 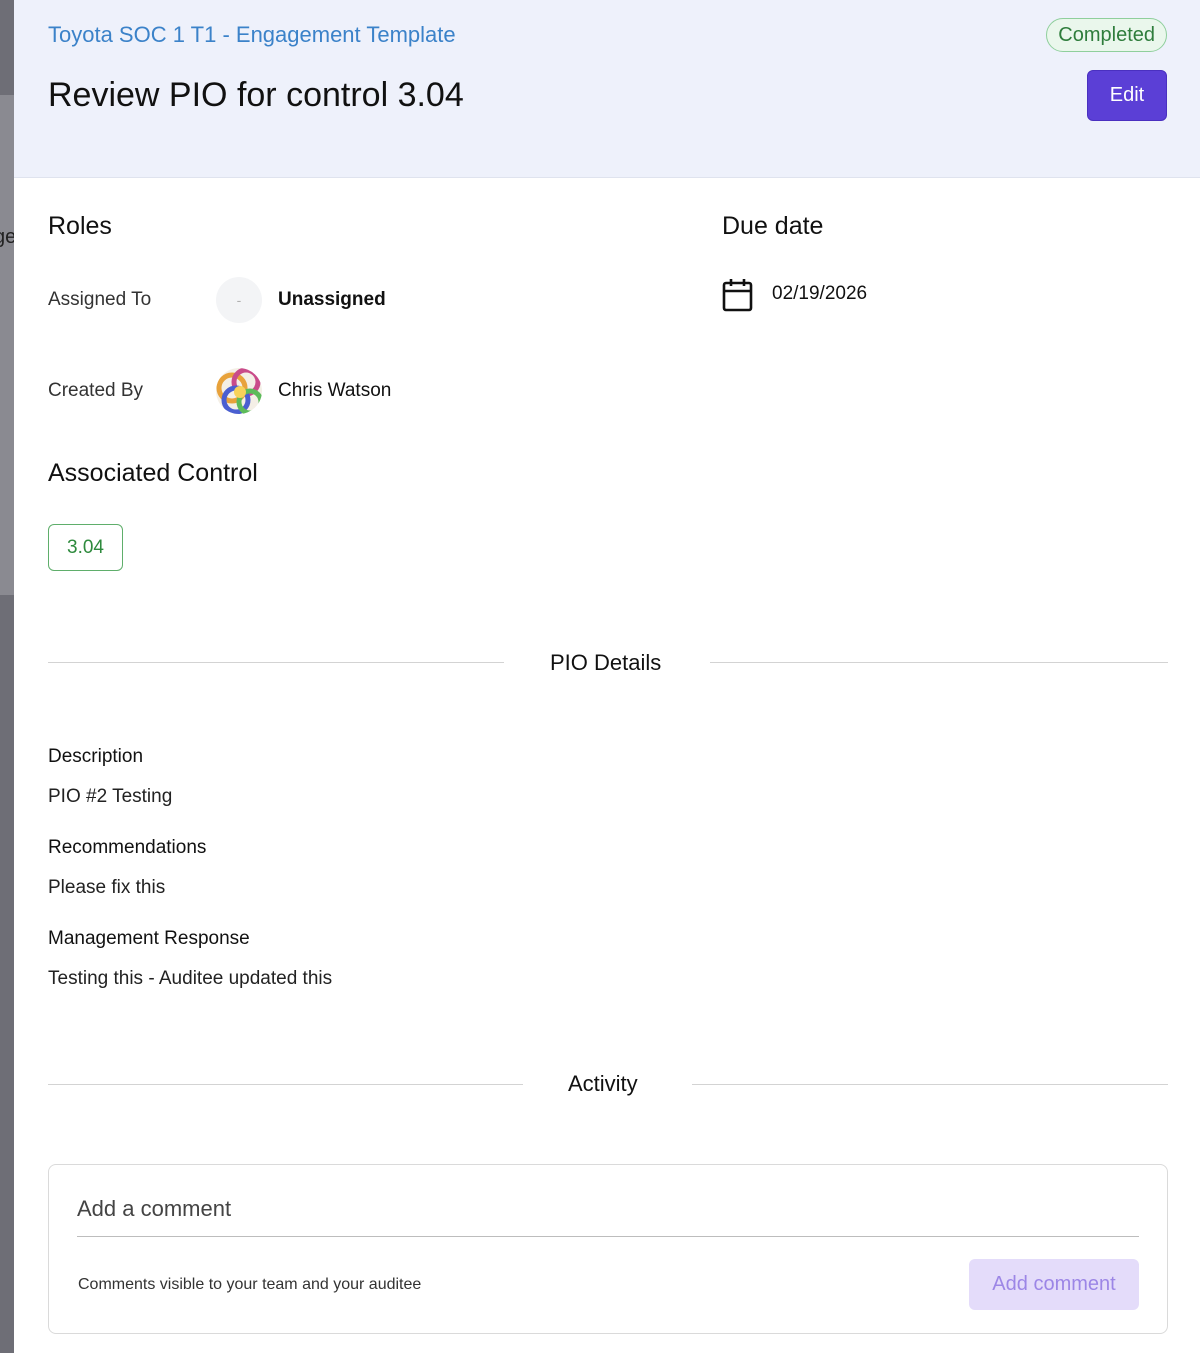 What do you see at coordinates (96, 390) in the screenshot?
I see `created-by-label: Created By` at bounding box center [96, 390].